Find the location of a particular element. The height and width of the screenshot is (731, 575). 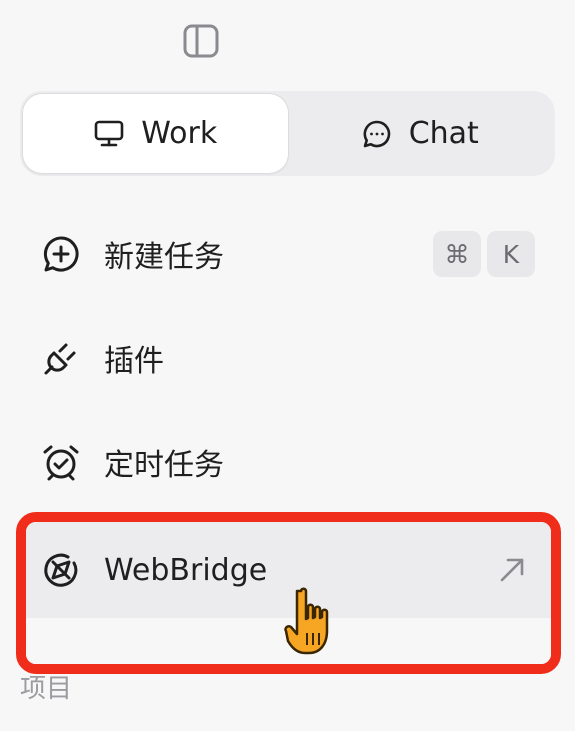

k-key: K is located at coordinates (511, 254).